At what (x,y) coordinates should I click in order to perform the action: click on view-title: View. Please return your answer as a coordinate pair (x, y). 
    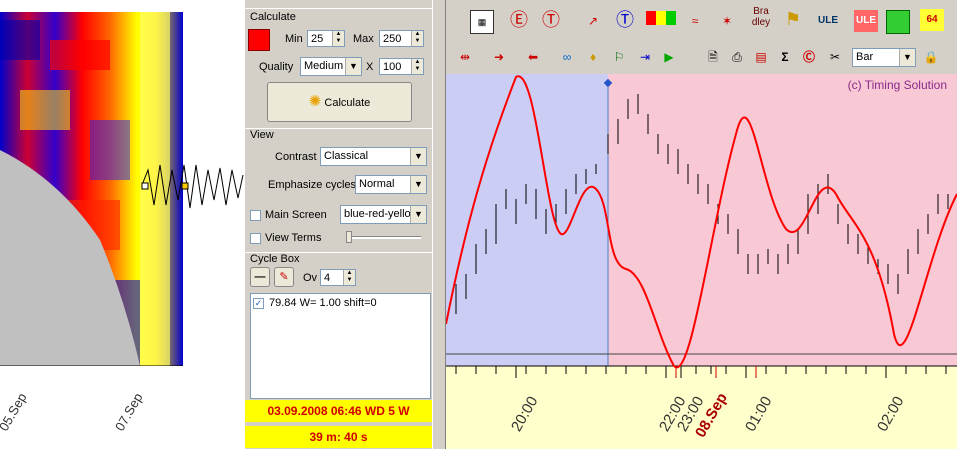
    Looking at the image, I should click on (262, 135).